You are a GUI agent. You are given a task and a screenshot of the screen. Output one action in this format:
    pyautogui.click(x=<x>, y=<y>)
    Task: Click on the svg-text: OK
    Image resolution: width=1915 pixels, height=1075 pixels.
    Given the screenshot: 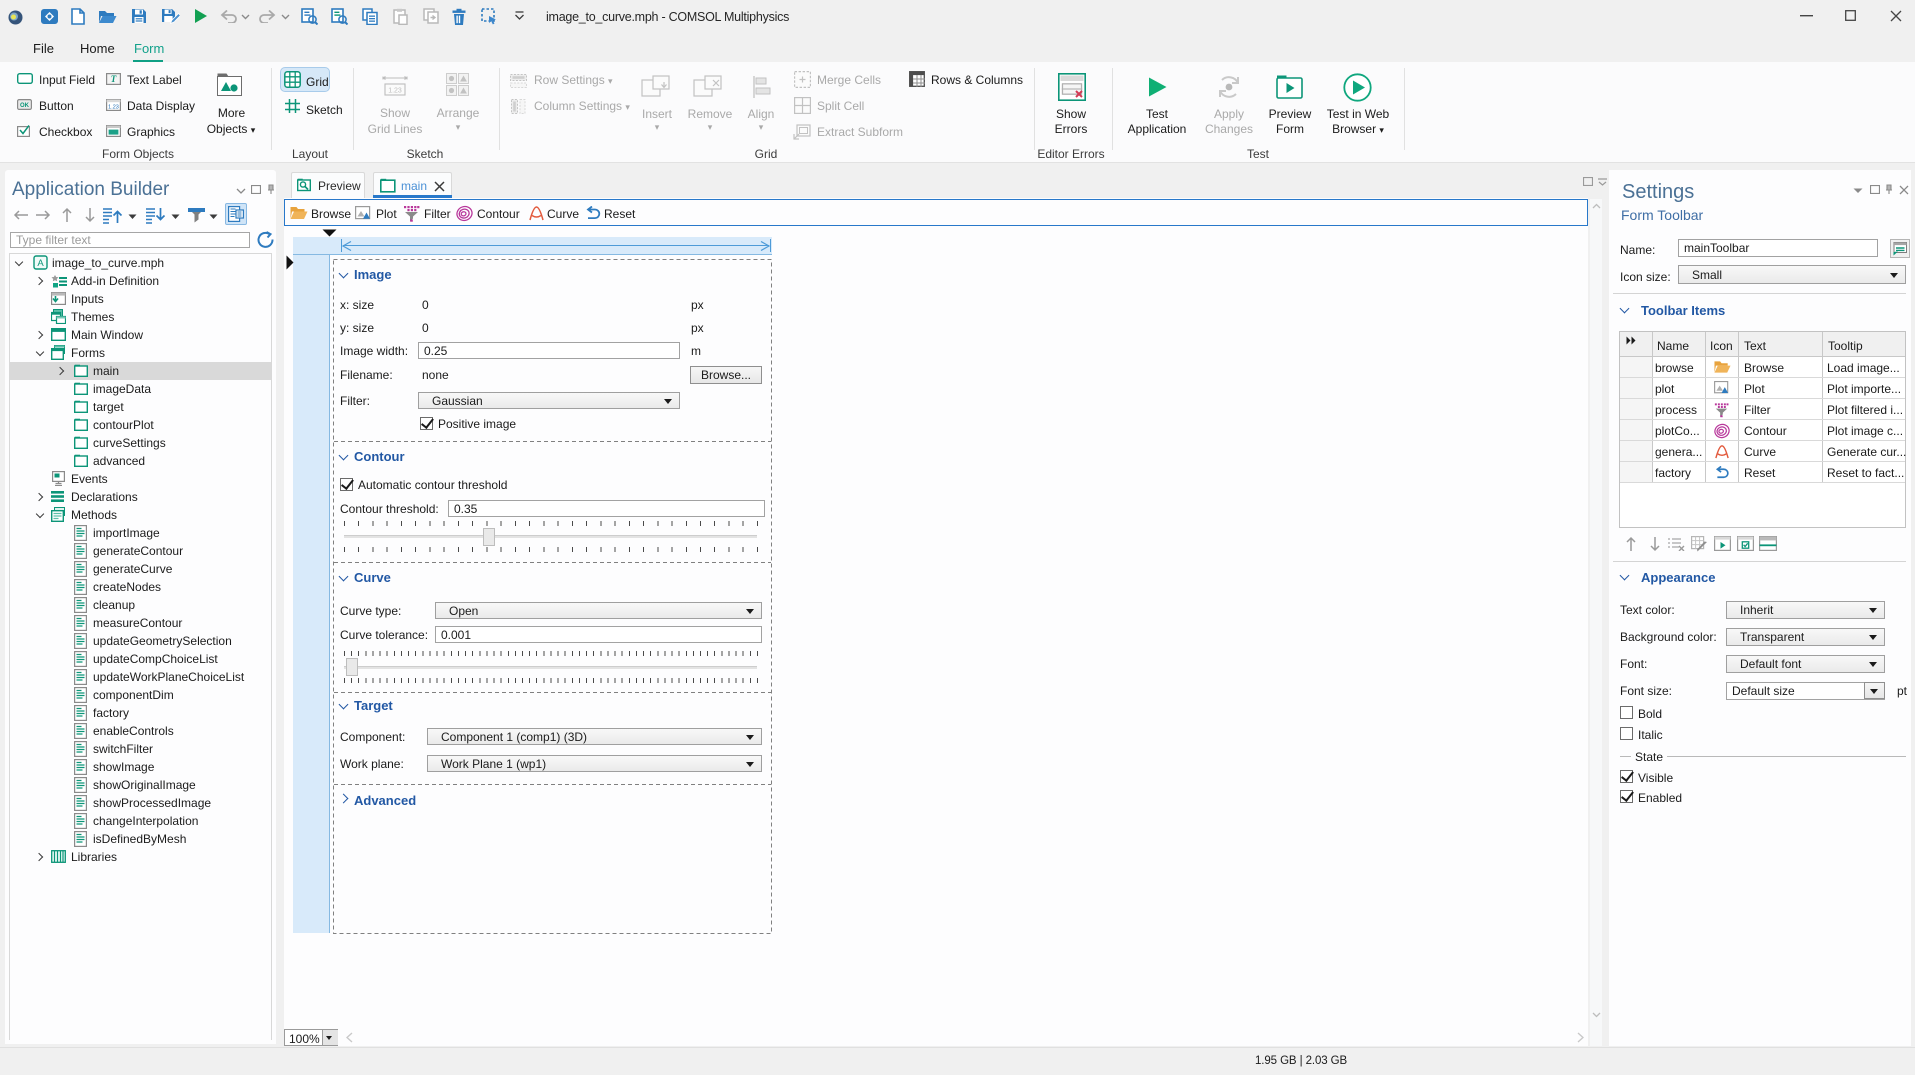 What is the action you would take?
    pyautogui.click(x=25, y=106)
    